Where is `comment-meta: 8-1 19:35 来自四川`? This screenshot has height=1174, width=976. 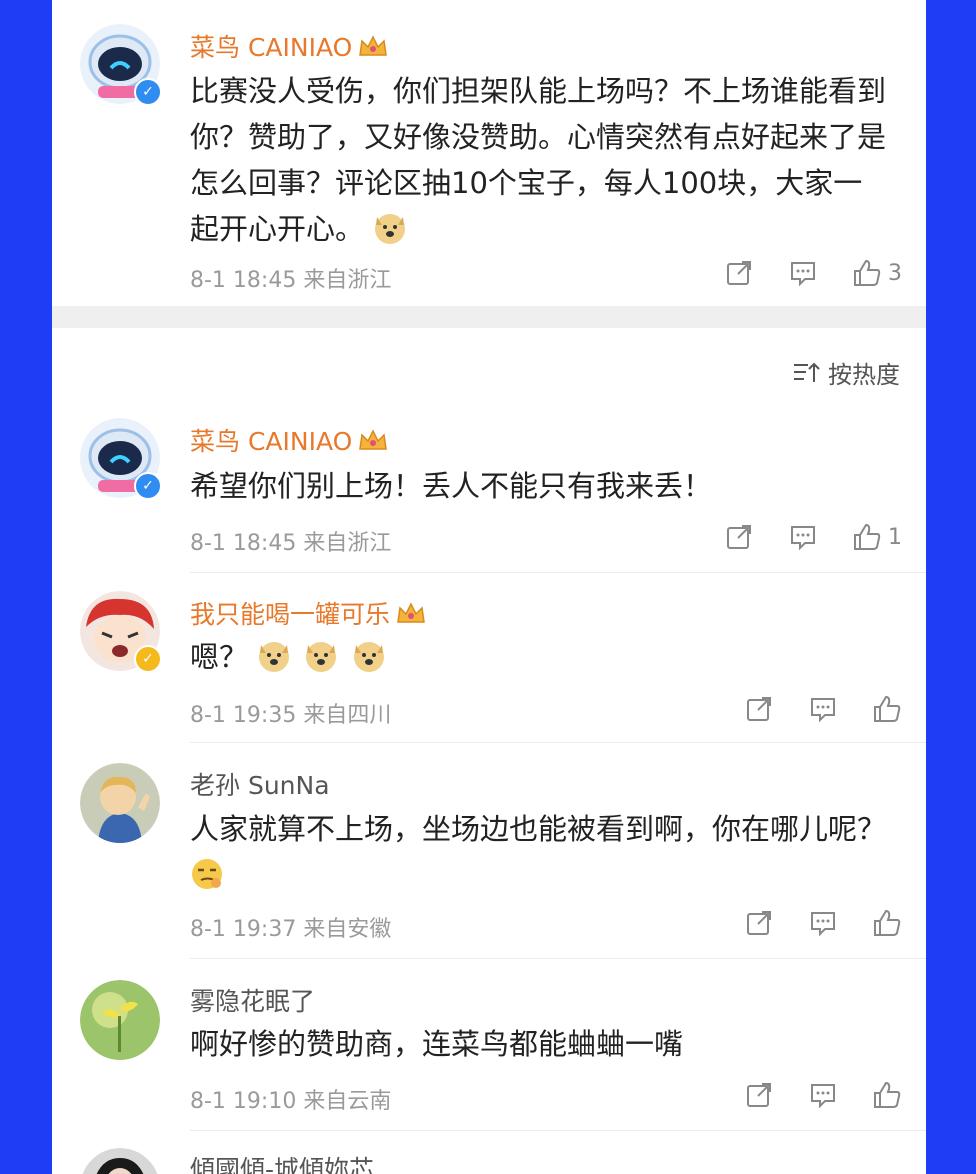
comment-meta: 8-1 19:35 来自四川 is located at coordinates (291, 715).